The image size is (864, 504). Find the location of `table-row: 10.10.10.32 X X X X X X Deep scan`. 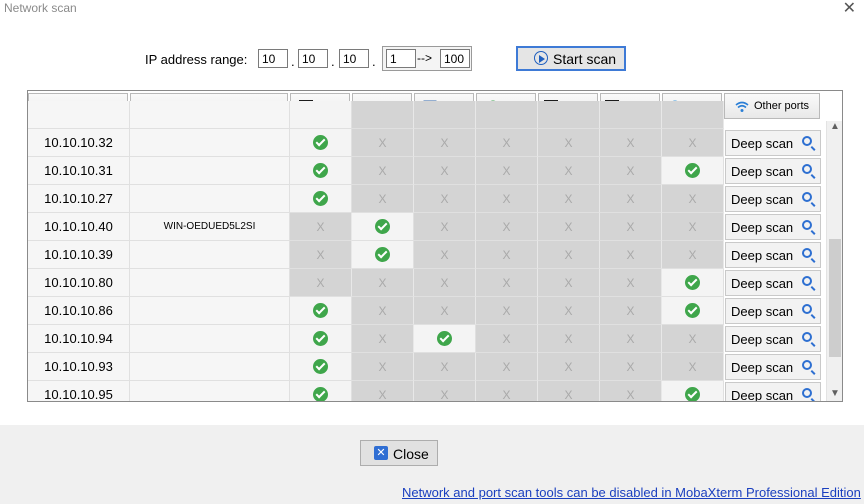

table-row: 10.10.10.32 X X X X X X Deep scan is located at coordinates (428, 143).